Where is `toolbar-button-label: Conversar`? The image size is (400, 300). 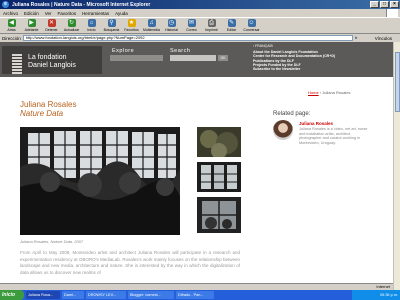
toolbar-button-label: Conversar is located at coordinates (251, 30).